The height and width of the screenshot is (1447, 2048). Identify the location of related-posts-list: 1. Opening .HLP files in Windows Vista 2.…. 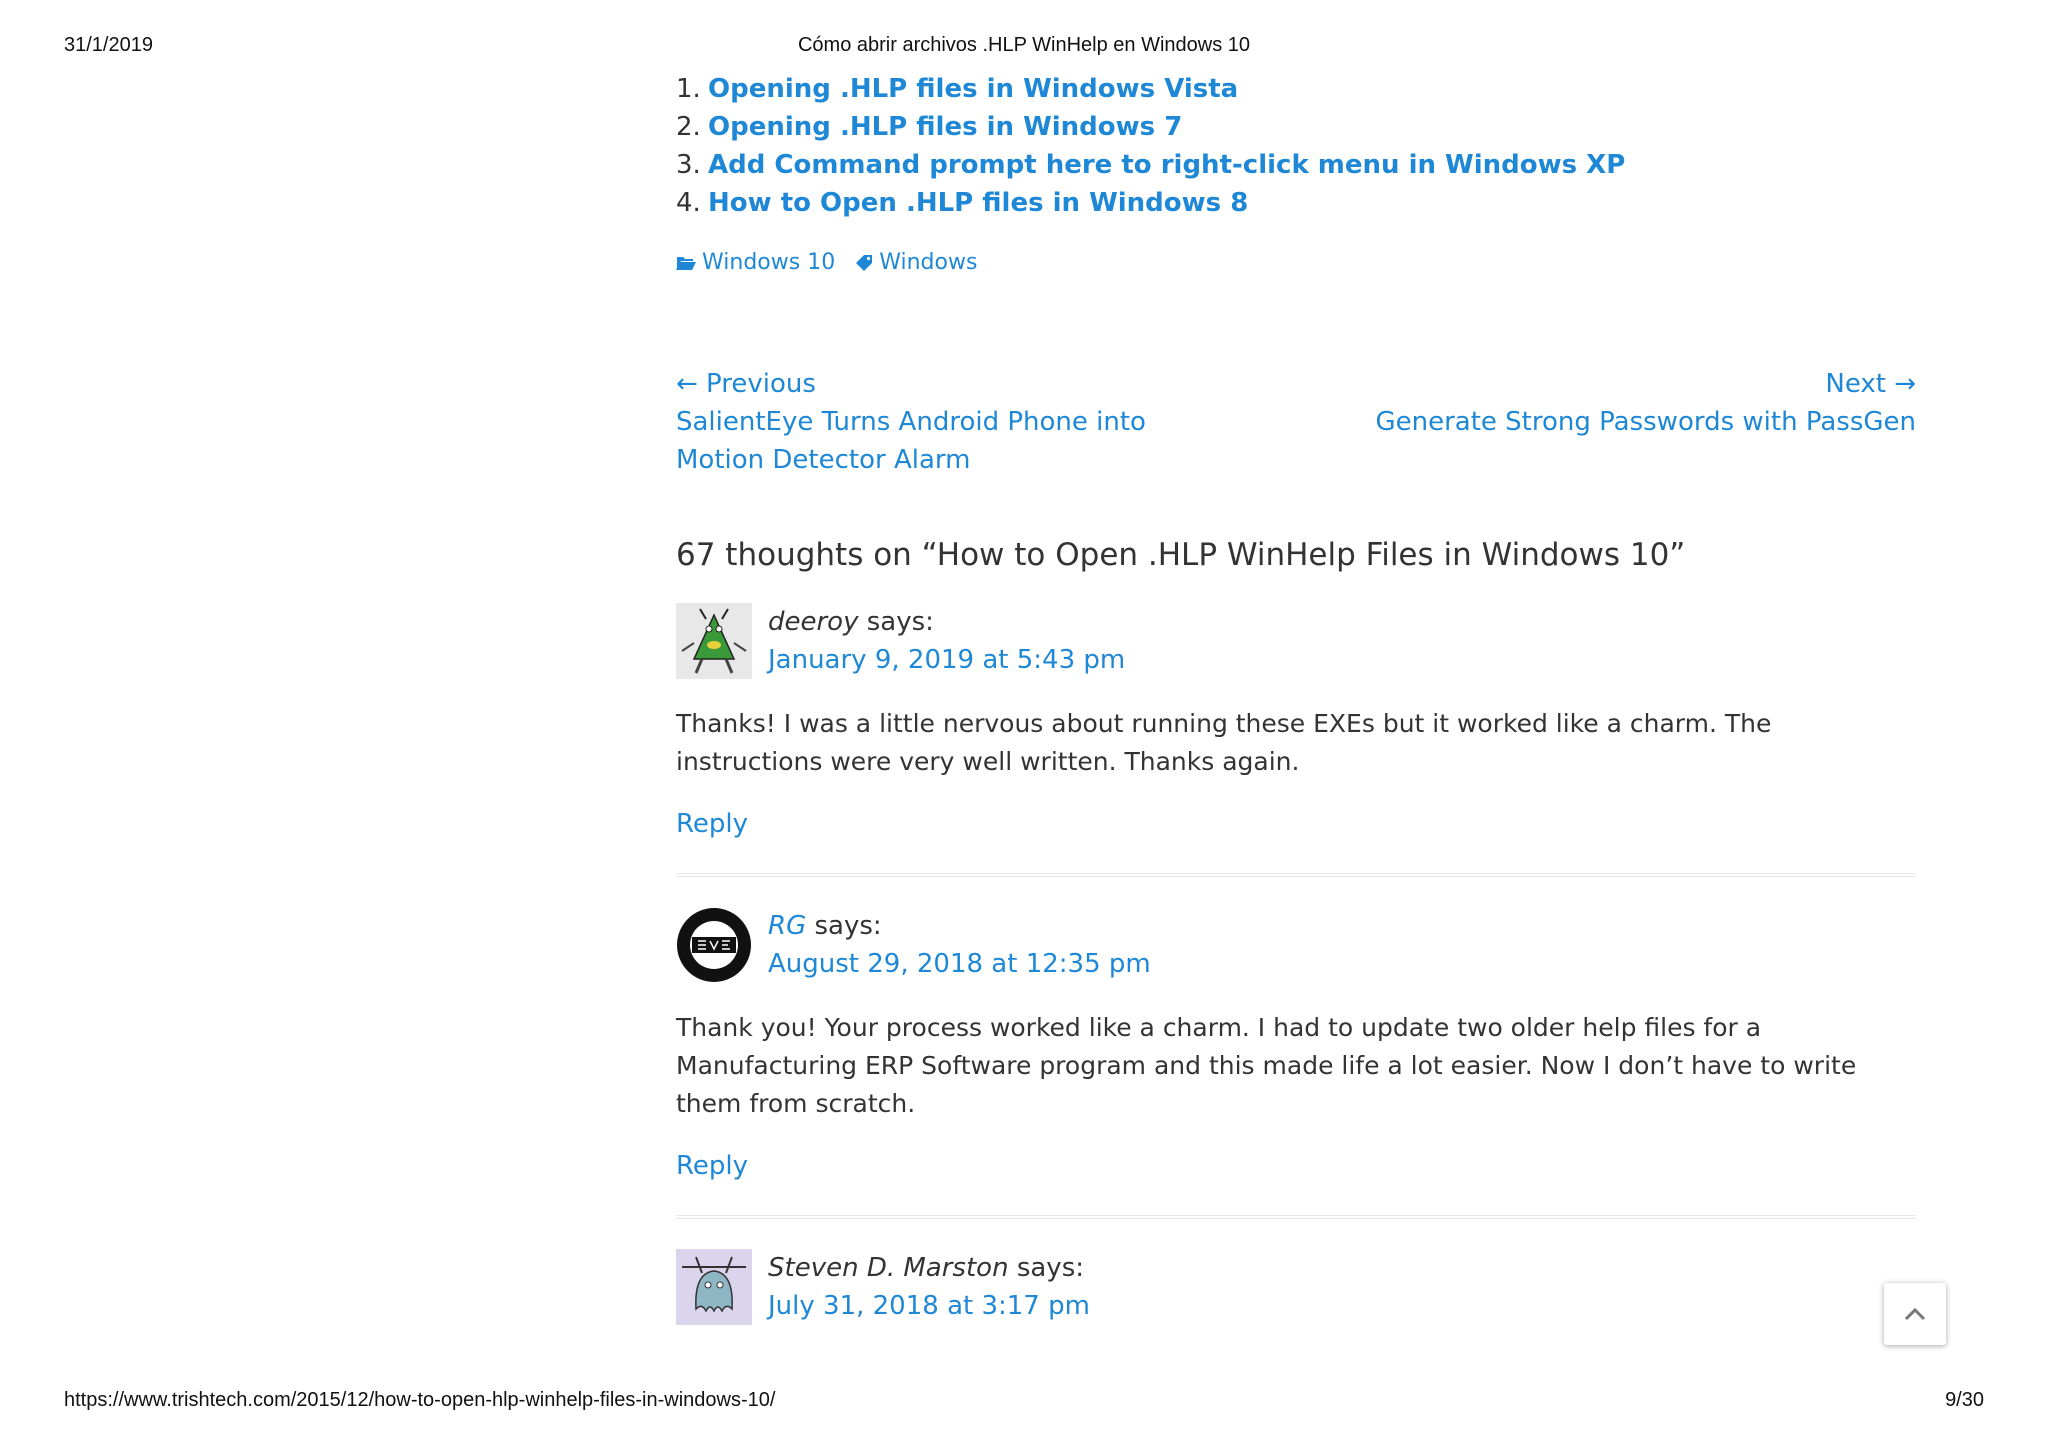
(1296, 146).